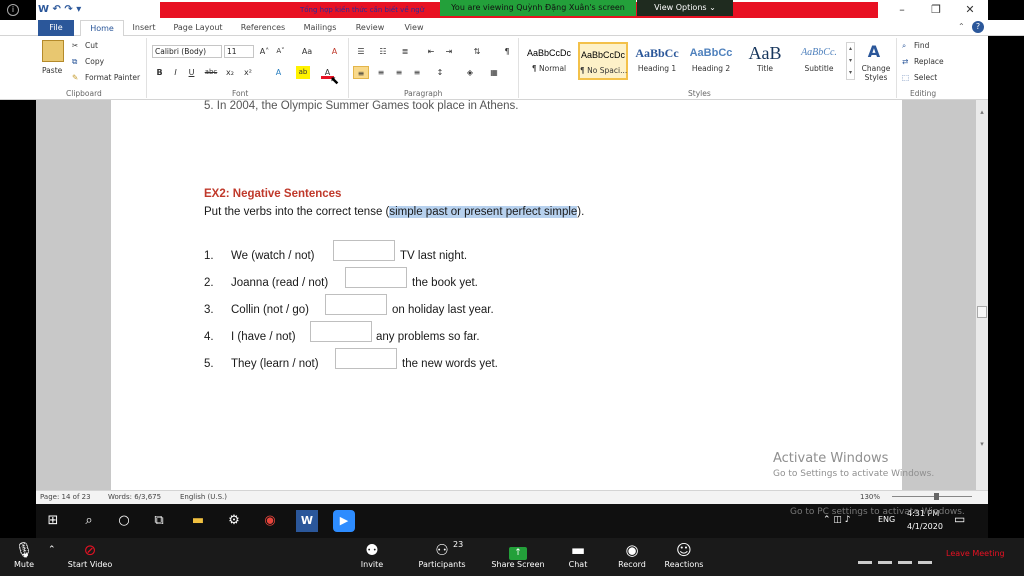 The width and height of the screenshot is (1024, 576). I want to click on page-count: Page: 14 of 23, so click(65, 497).